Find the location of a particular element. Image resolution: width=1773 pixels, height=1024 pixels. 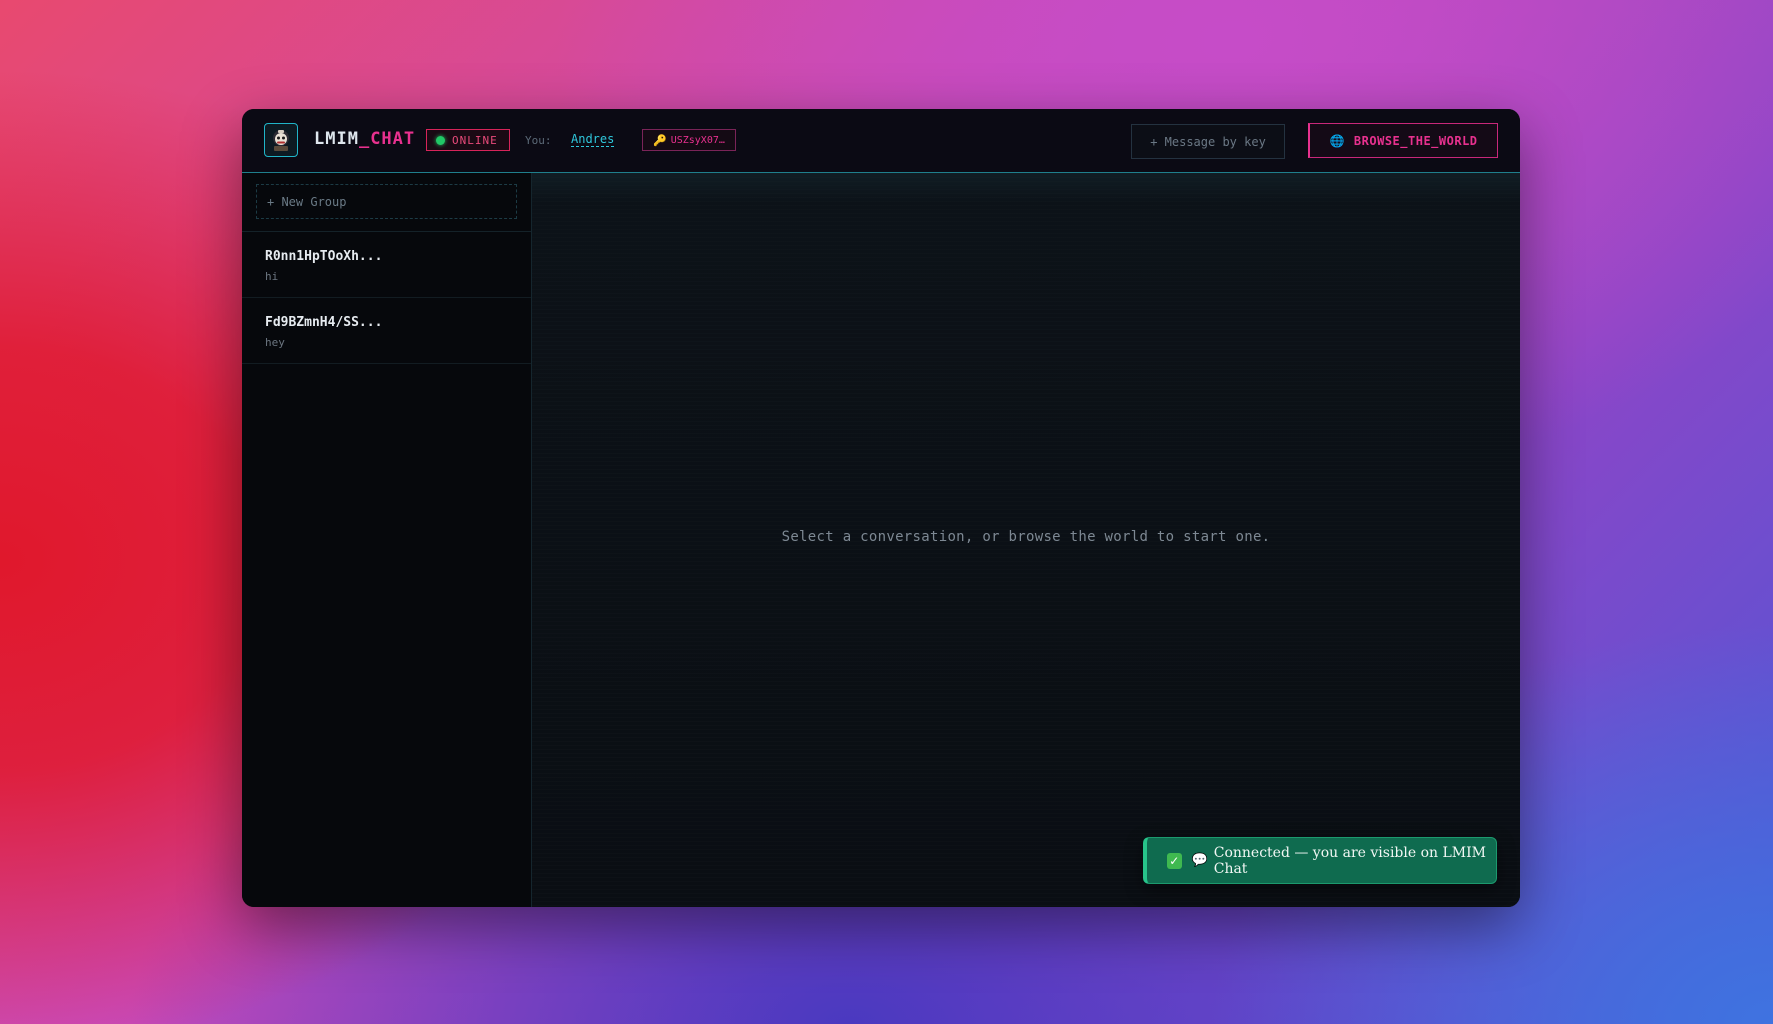

globe-icon: 🌐 is located at coordinates (1337, 140).